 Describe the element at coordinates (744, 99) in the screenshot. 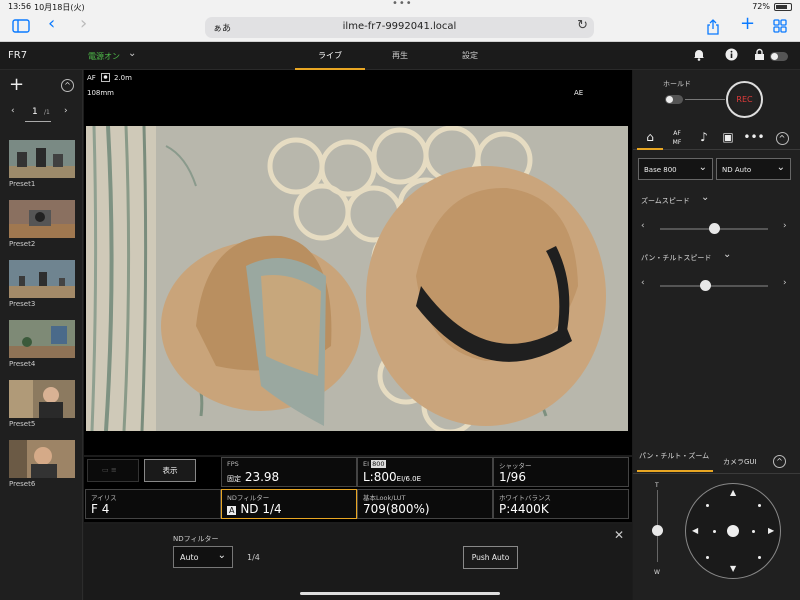

I see `rec-button: REC` at that location.